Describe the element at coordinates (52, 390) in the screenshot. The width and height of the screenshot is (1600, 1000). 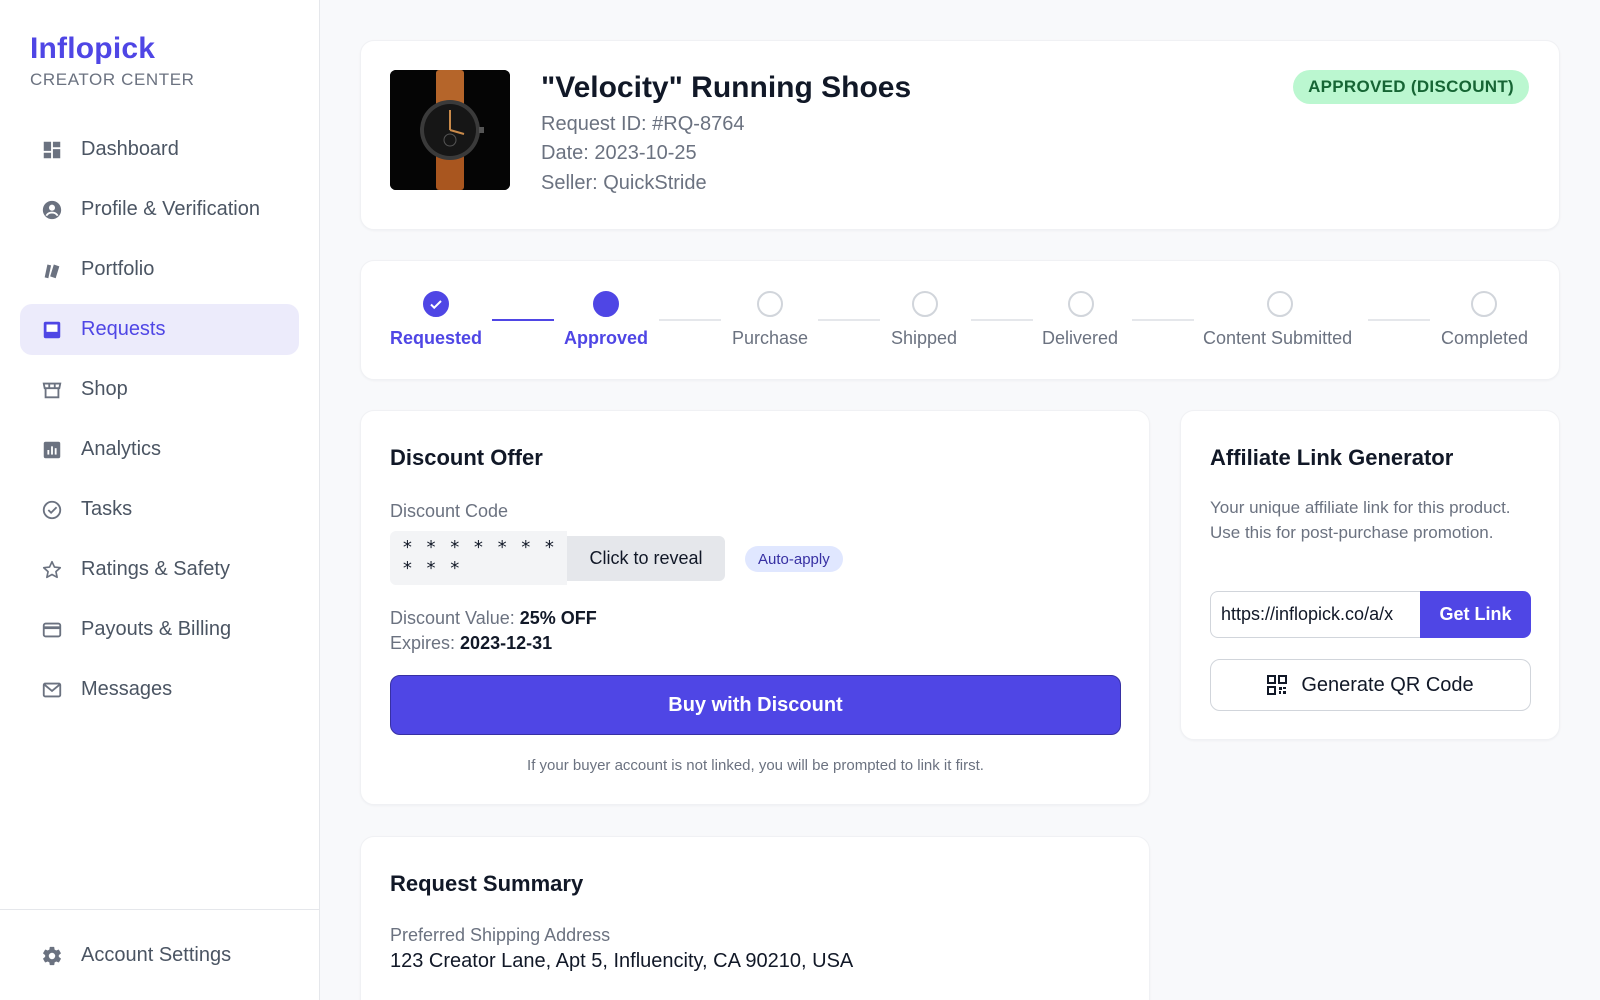
I see `storefront-icon` at that location.